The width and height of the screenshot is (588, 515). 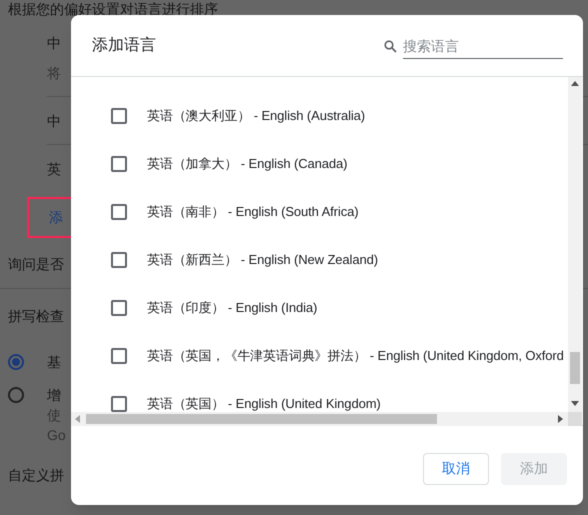 What do you see at coordinates (456, 468) in the screenshot?
I see `cancel-button: 取消` at bounding box center [456, 468].